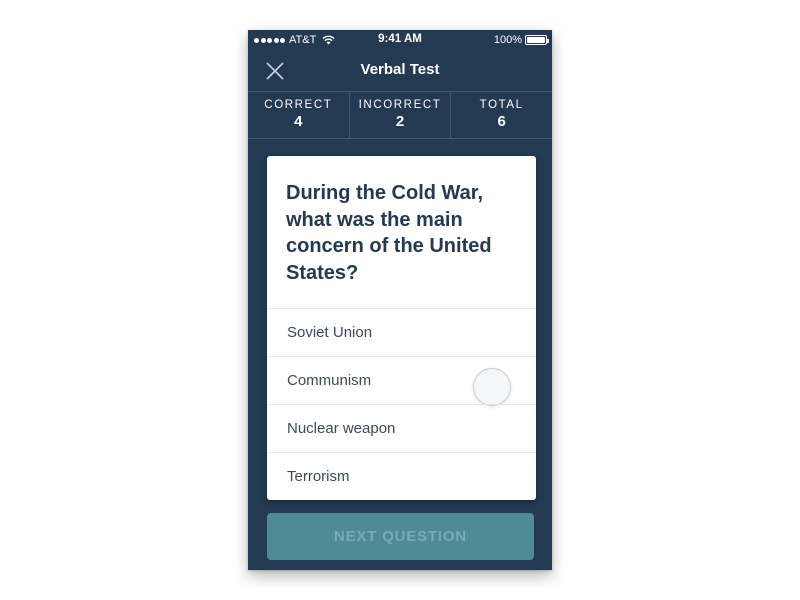 This screenshot has width=800, height=600. What do you see at coordinates (537, 40) in the screenshot?
I see `battery-icon` at bounding box center [537, 40].